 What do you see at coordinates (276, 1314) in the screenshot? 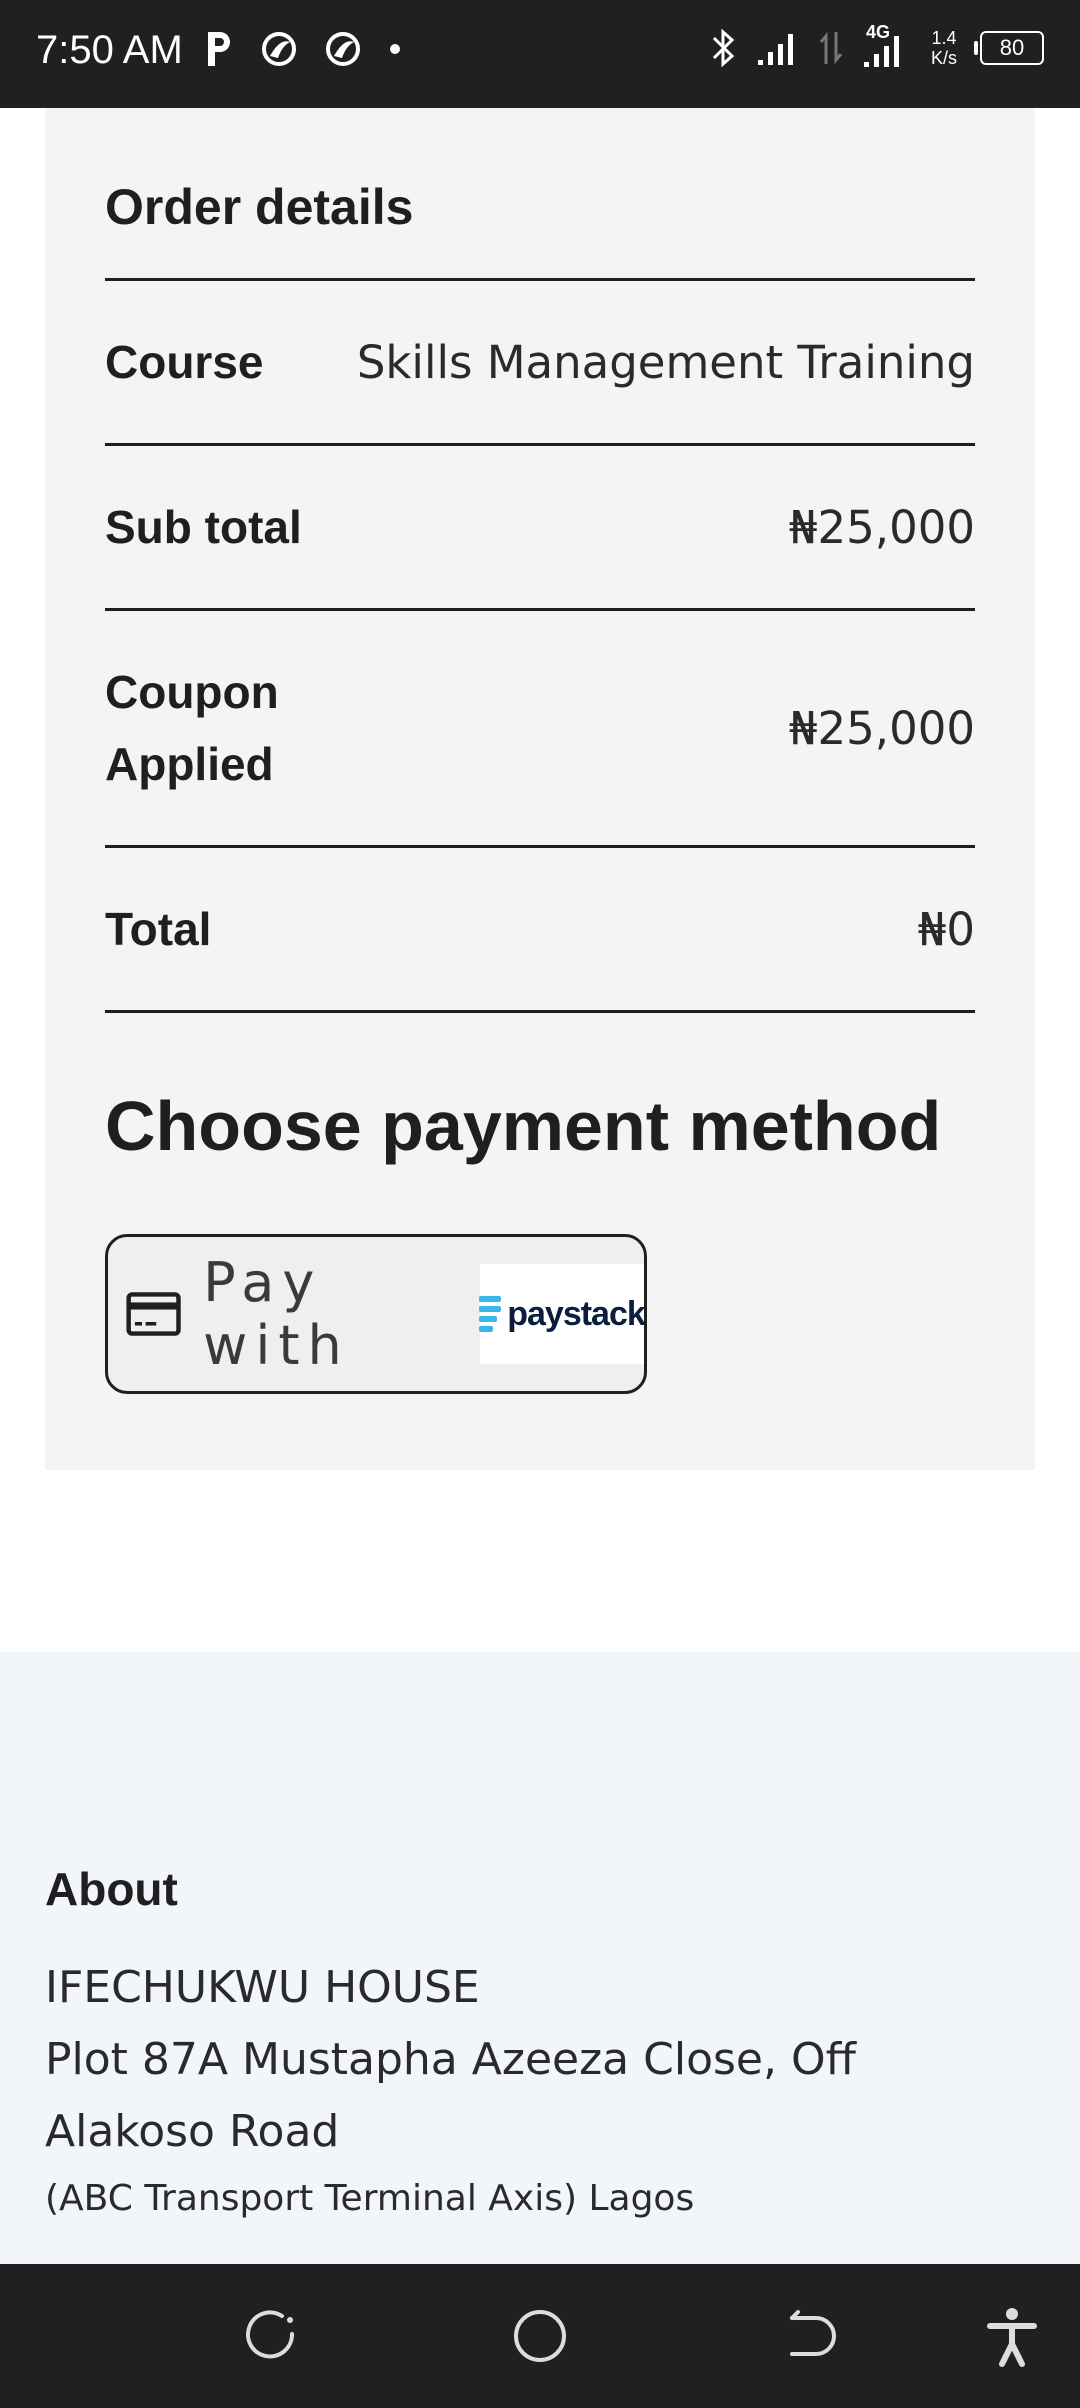
I see `pay-button-label: Pay with` at bounding box center [276, 1314].